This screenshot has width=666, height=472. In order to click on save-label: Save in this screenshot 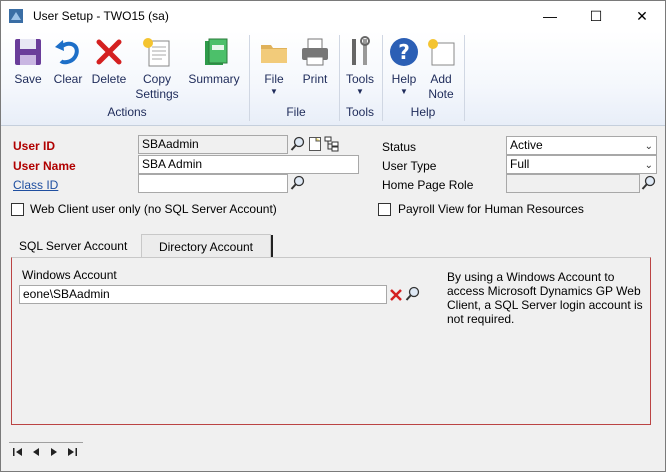, I will do `click(28, 79)`.